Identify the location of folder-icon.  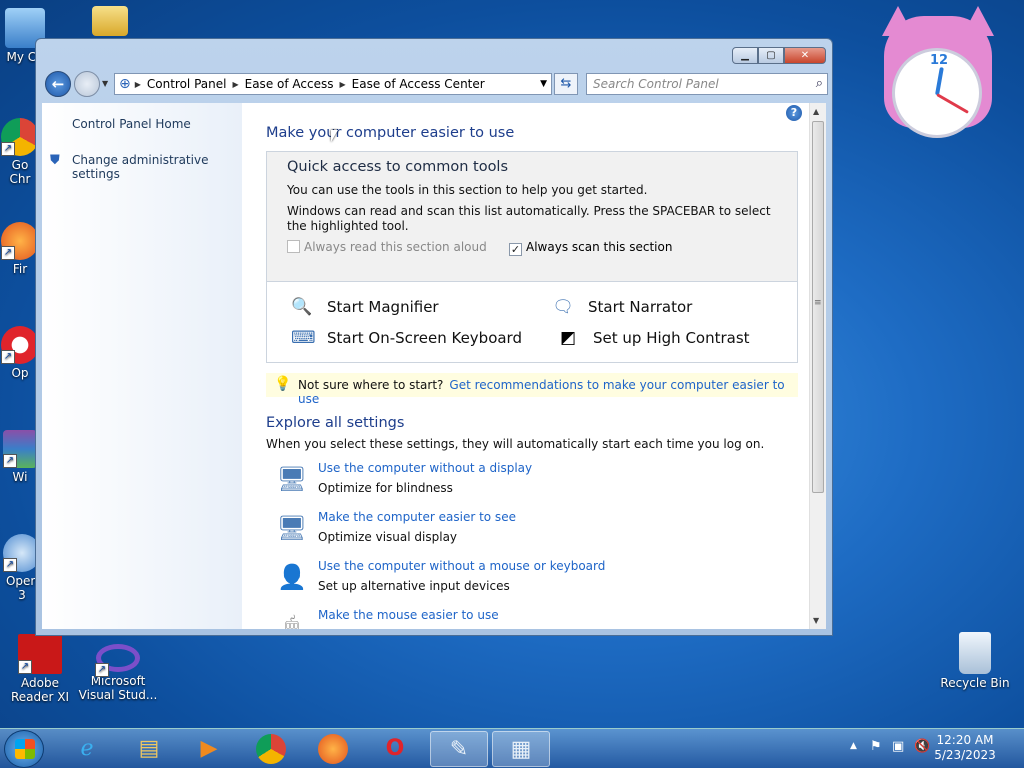
(110, 21).